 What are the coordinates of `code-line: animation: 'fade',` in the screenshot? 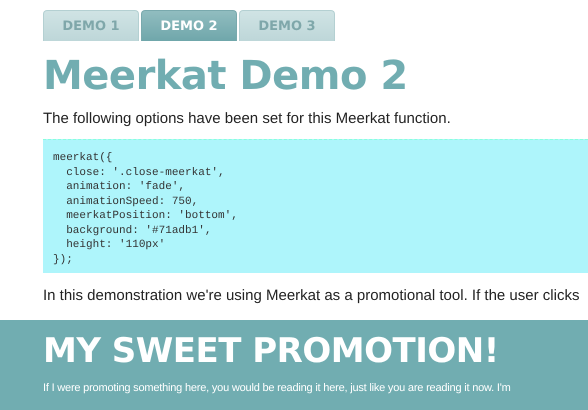 It's located at (125, 187).